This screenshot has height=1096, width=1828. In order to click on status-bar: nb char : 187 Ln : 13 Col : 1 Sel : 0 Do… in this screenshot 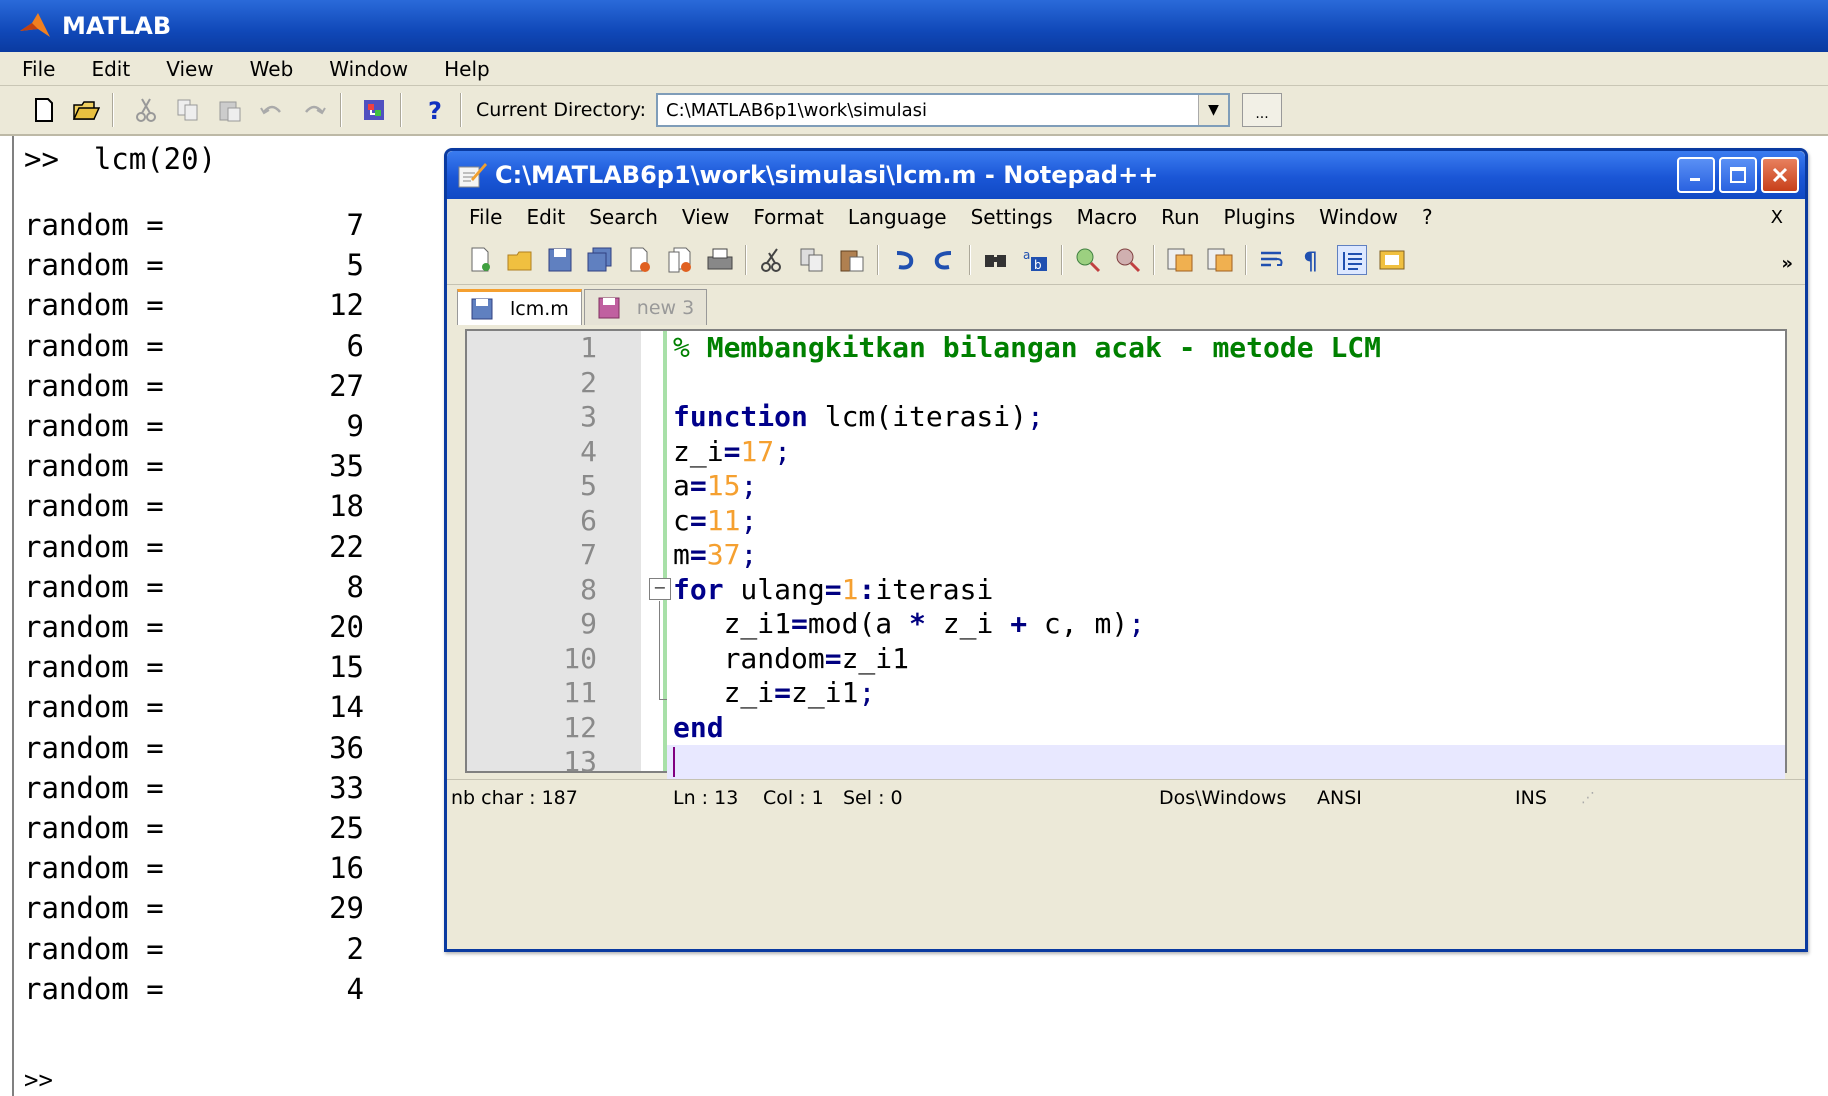, I will do `click(1126, 797)`.